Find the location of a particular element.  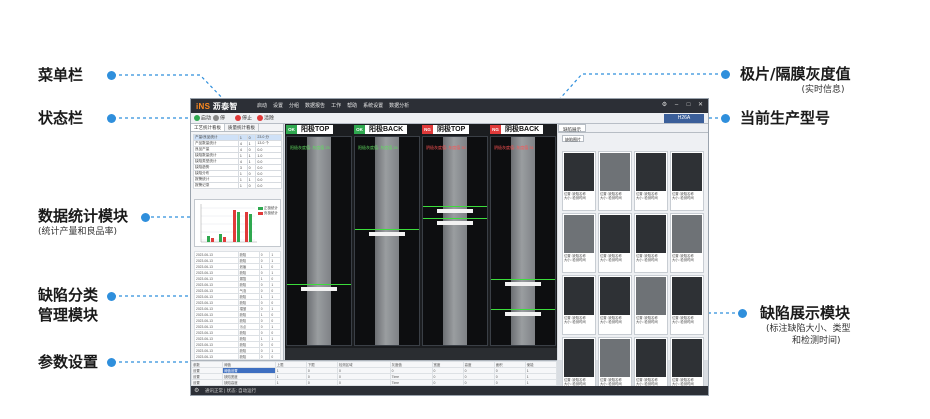

callout-defect-show-subtext-2: 和检测时间) is located at coordinates (816, 341).